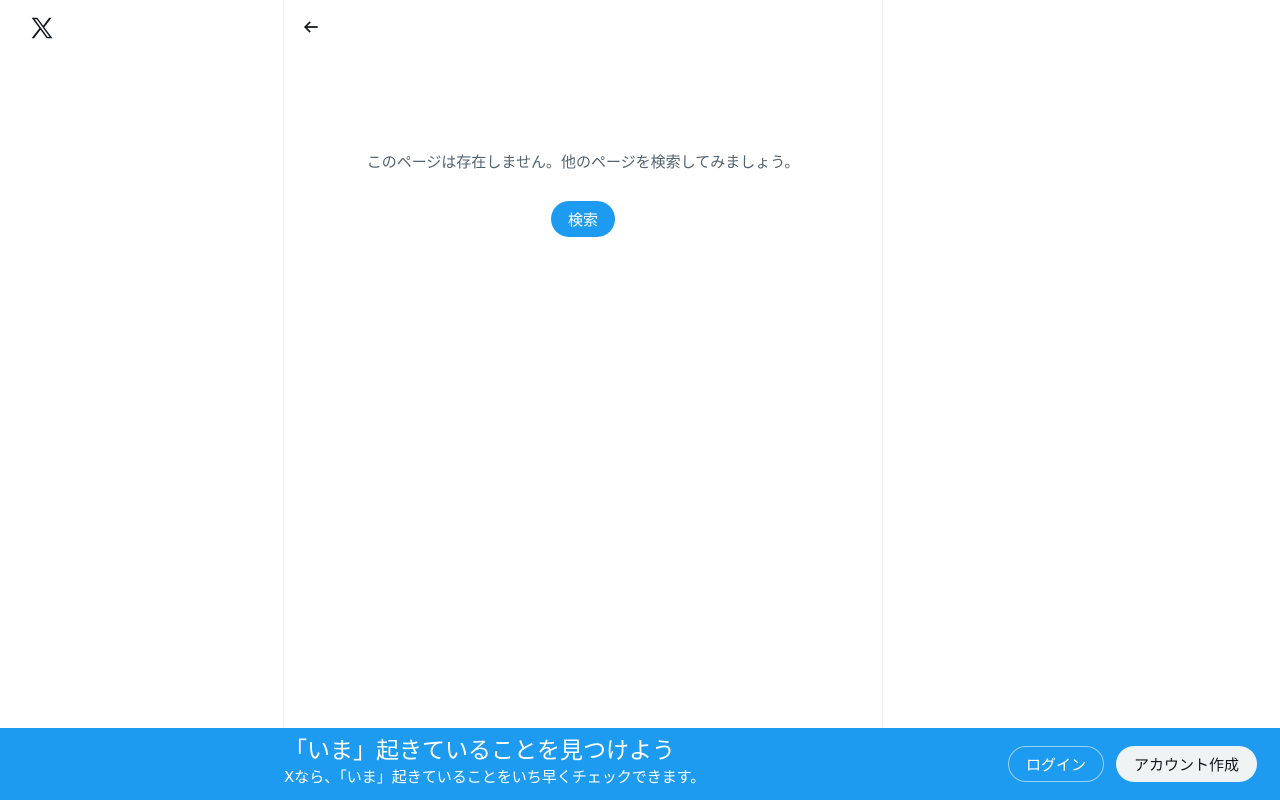 Image resolution: width=1280 pixels, height=800 pixels. Describe the element at coordinates (1056, 764) in the screenshot. I see `login-button: ログイン` at that location.